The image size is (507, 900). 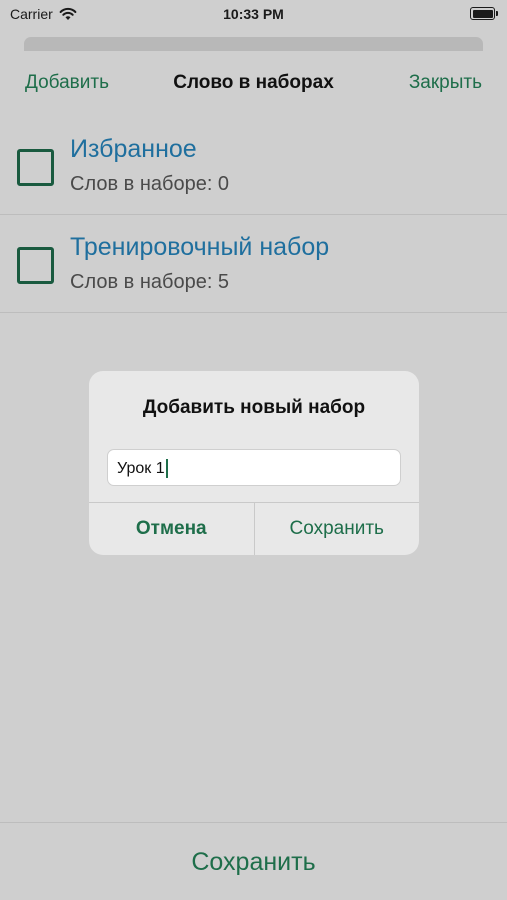 I want to click on sheet-grabber, so click(x=253, y=44).